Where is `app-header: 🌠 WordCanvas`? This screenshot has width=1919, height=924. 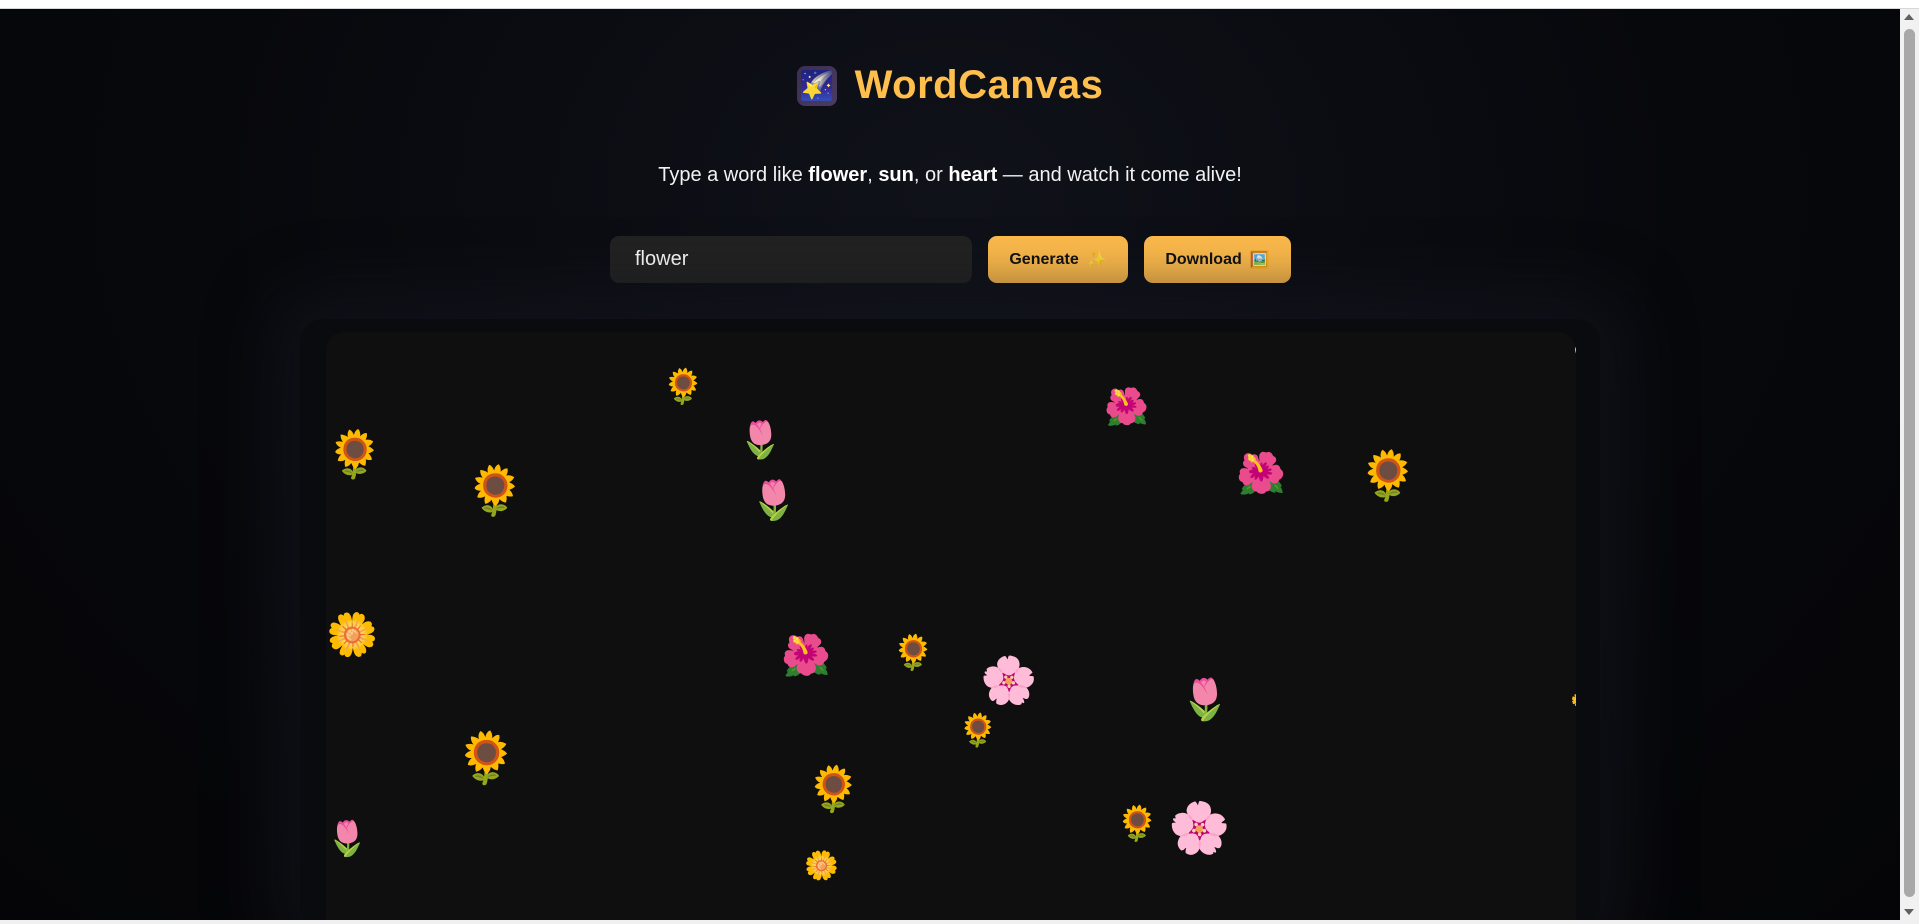 app-header: 🌠 WordCanvas is located at coordinates (950, 85).